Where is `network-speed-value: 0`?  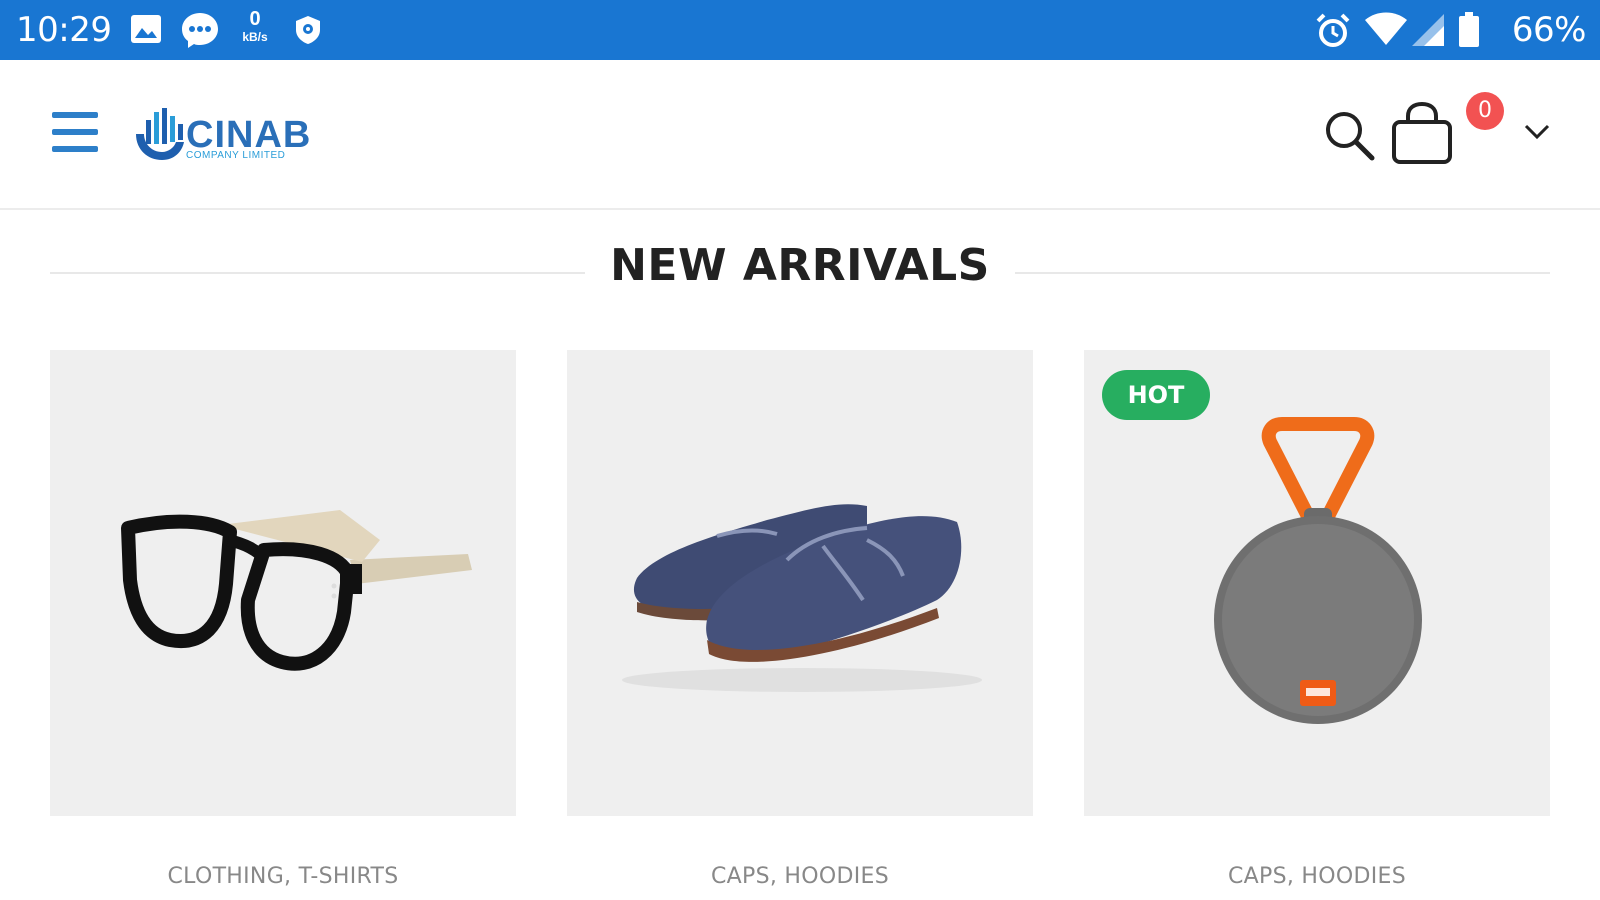
network-speed-value: 0 is located at coordinates (255, 19).